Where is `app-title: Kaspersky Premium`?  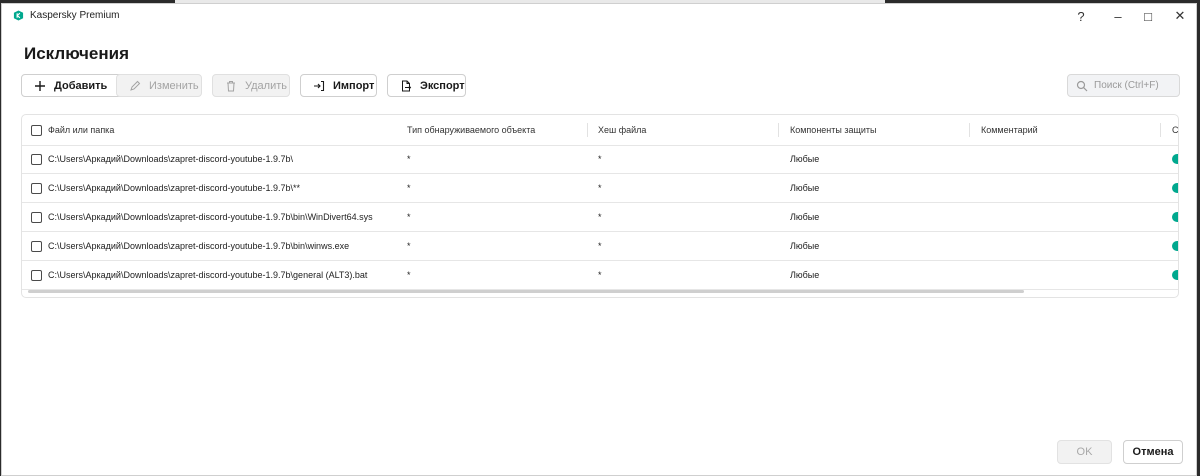
app-title: Kaspersky Premium is located at coordinates (75, 15).